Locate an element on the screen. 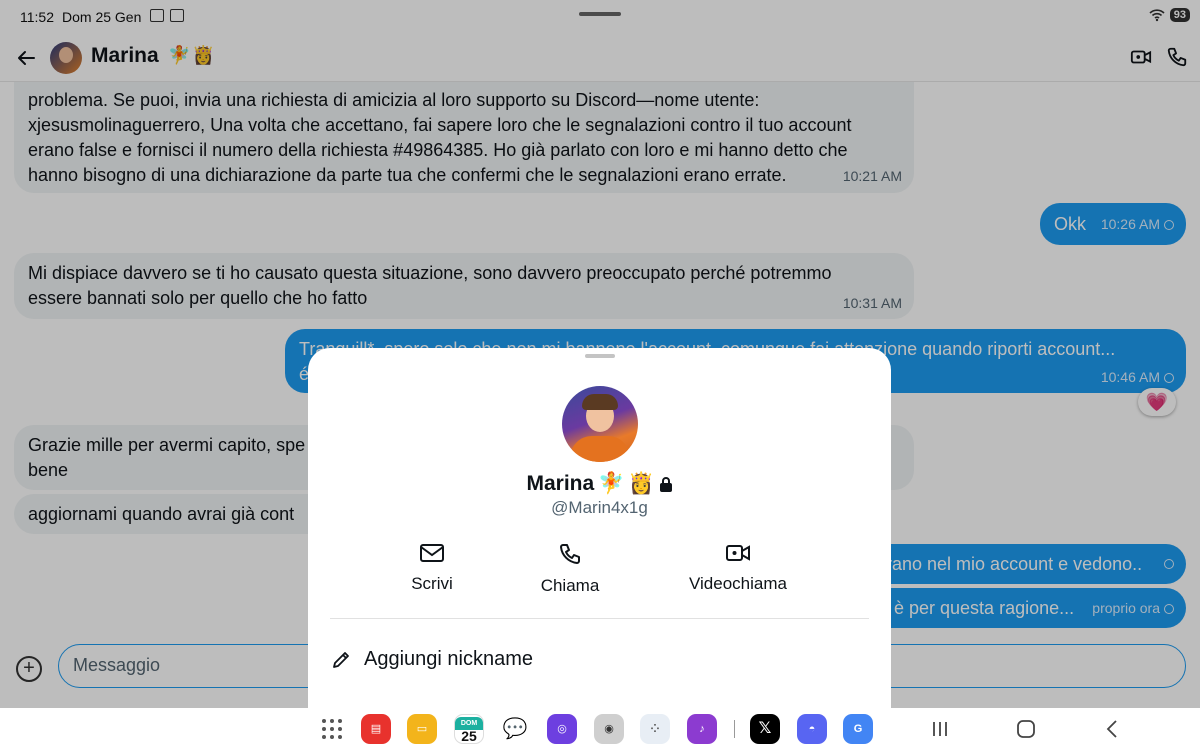 Image resolution: width=1200 pixels, height=750 pixels. dock-separator is located at coordinates (734, 729).